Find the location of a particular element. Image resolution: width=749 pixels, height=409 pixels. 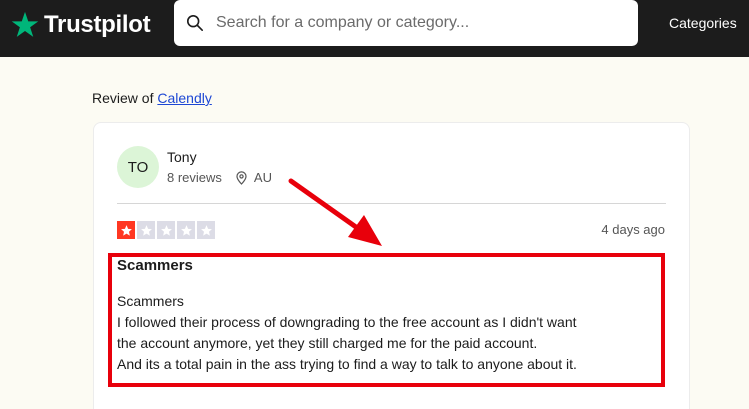

review-date: 4 days ago is located at coordinates (633, 229).